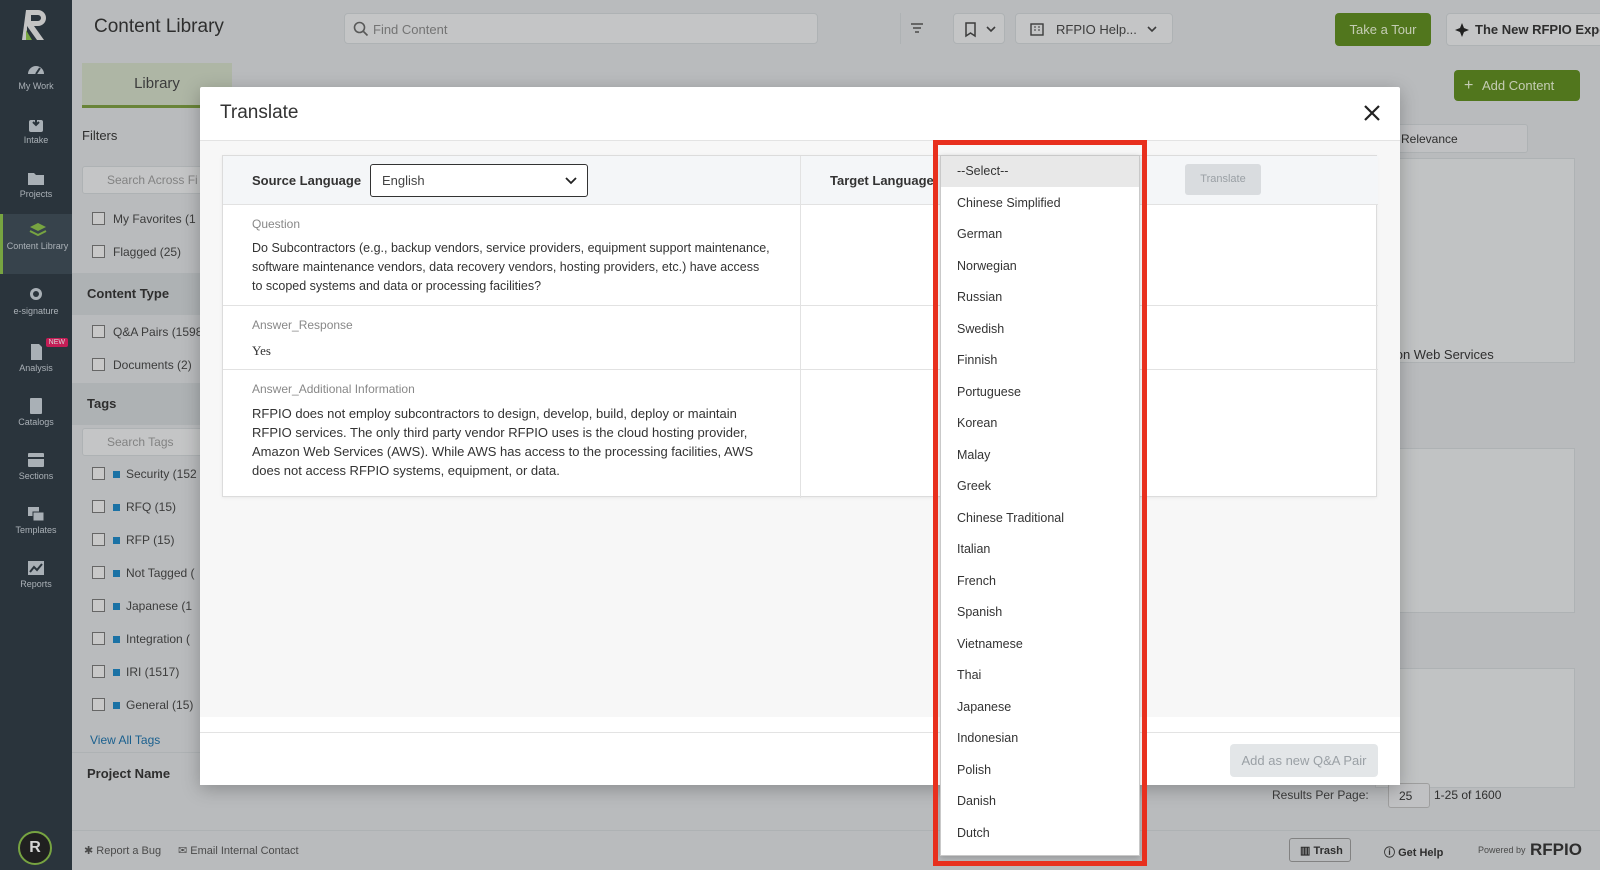 This screenshot has width=1600, height=870. Describe the element at coordinates (1040, 675) in the screenshot. I see `language-option: Thai` at that location.